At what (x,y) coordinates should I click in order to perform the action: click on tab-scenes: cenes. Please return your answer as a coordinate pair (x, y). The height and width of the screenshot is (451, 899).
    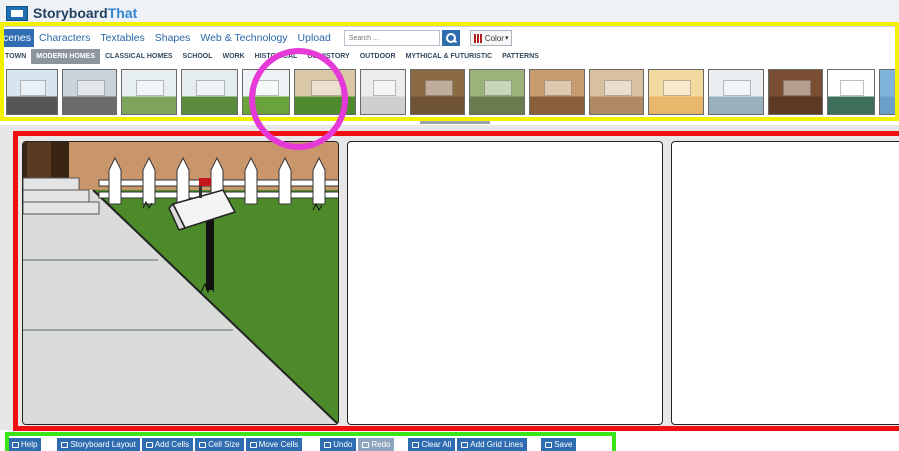
    Looking at the image, I should click on (17, 38).